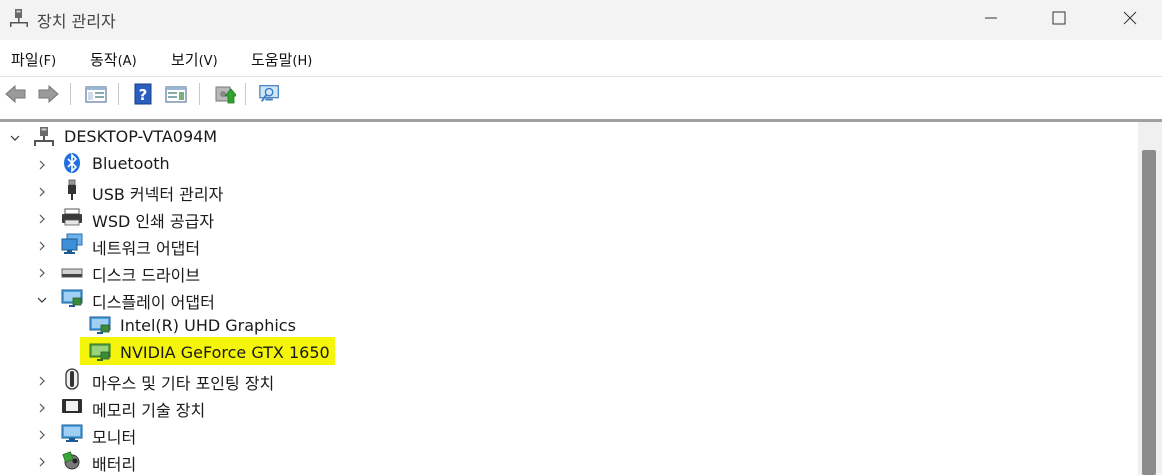 Image resolution: width=1162 pixels, height=475 pixels. I want to click on back-arrow-icon, so click(16, 94).